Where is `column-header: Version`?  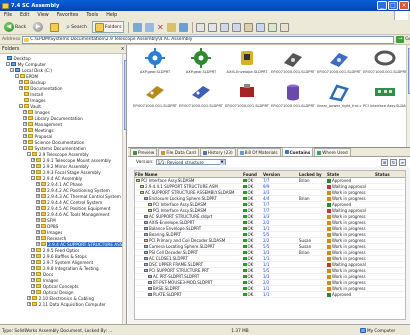 column-header: Version is located at coordinates (274, 174).